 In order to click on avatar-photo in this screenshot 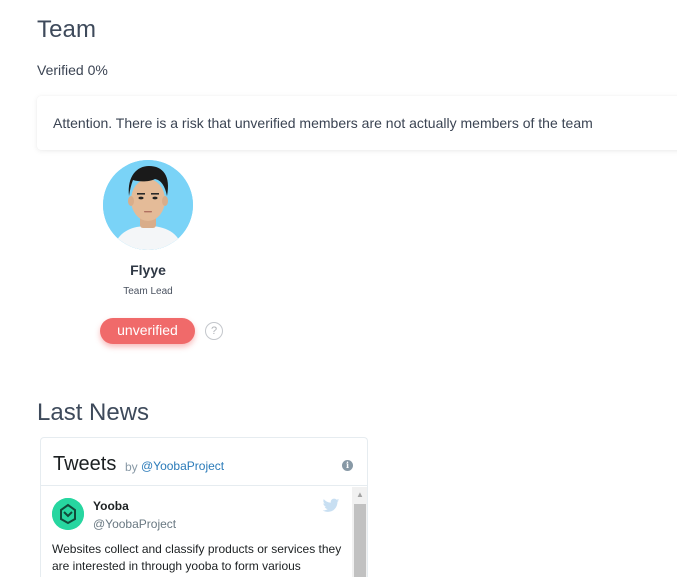, I will do `click(148, 205)`.